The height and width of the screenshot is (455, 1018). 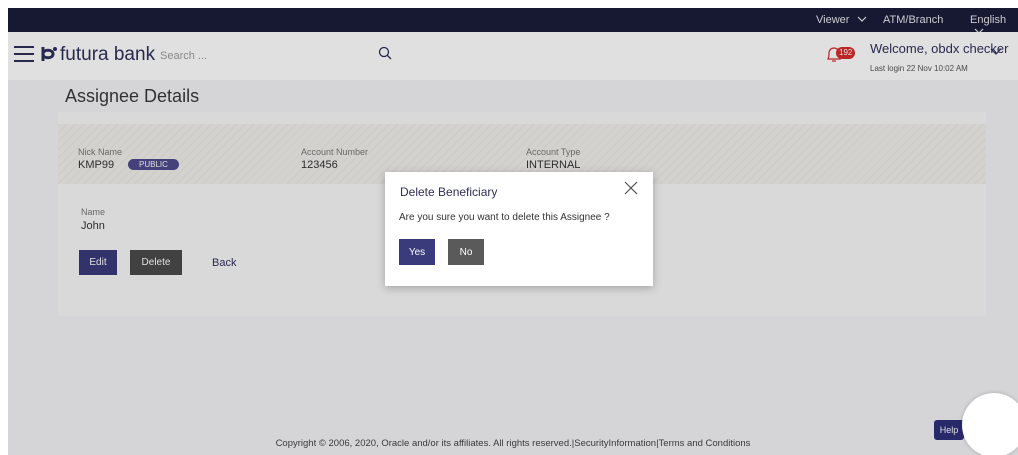 I want to click on close-icon, so click(x=631, y=188).